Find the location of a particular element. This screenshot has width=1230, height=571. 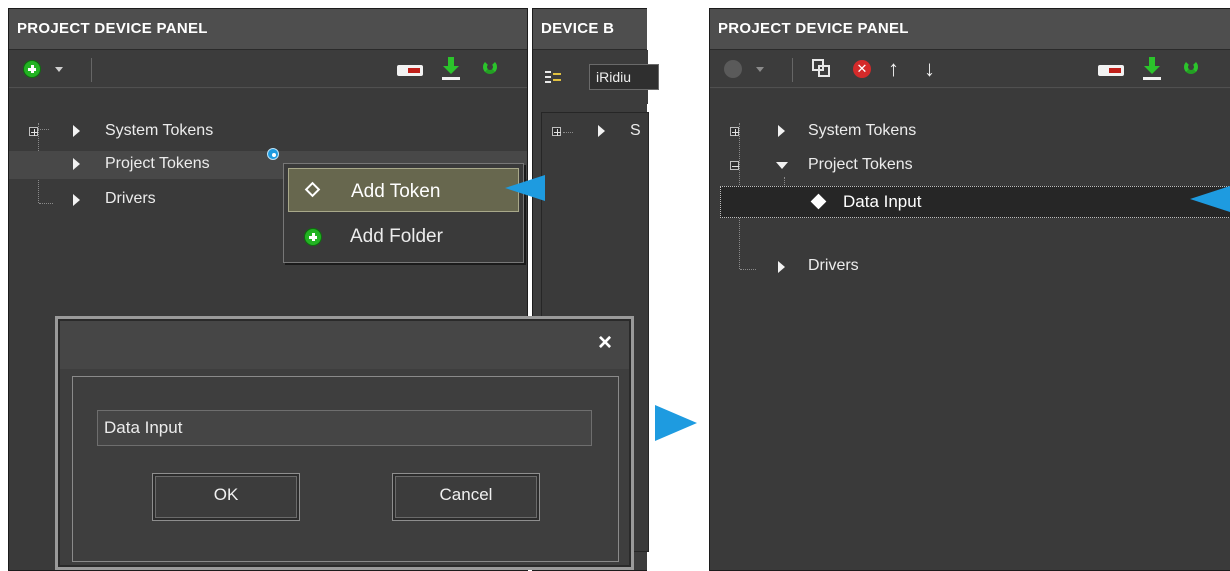

tree-line is located at coordinates (568, 132).